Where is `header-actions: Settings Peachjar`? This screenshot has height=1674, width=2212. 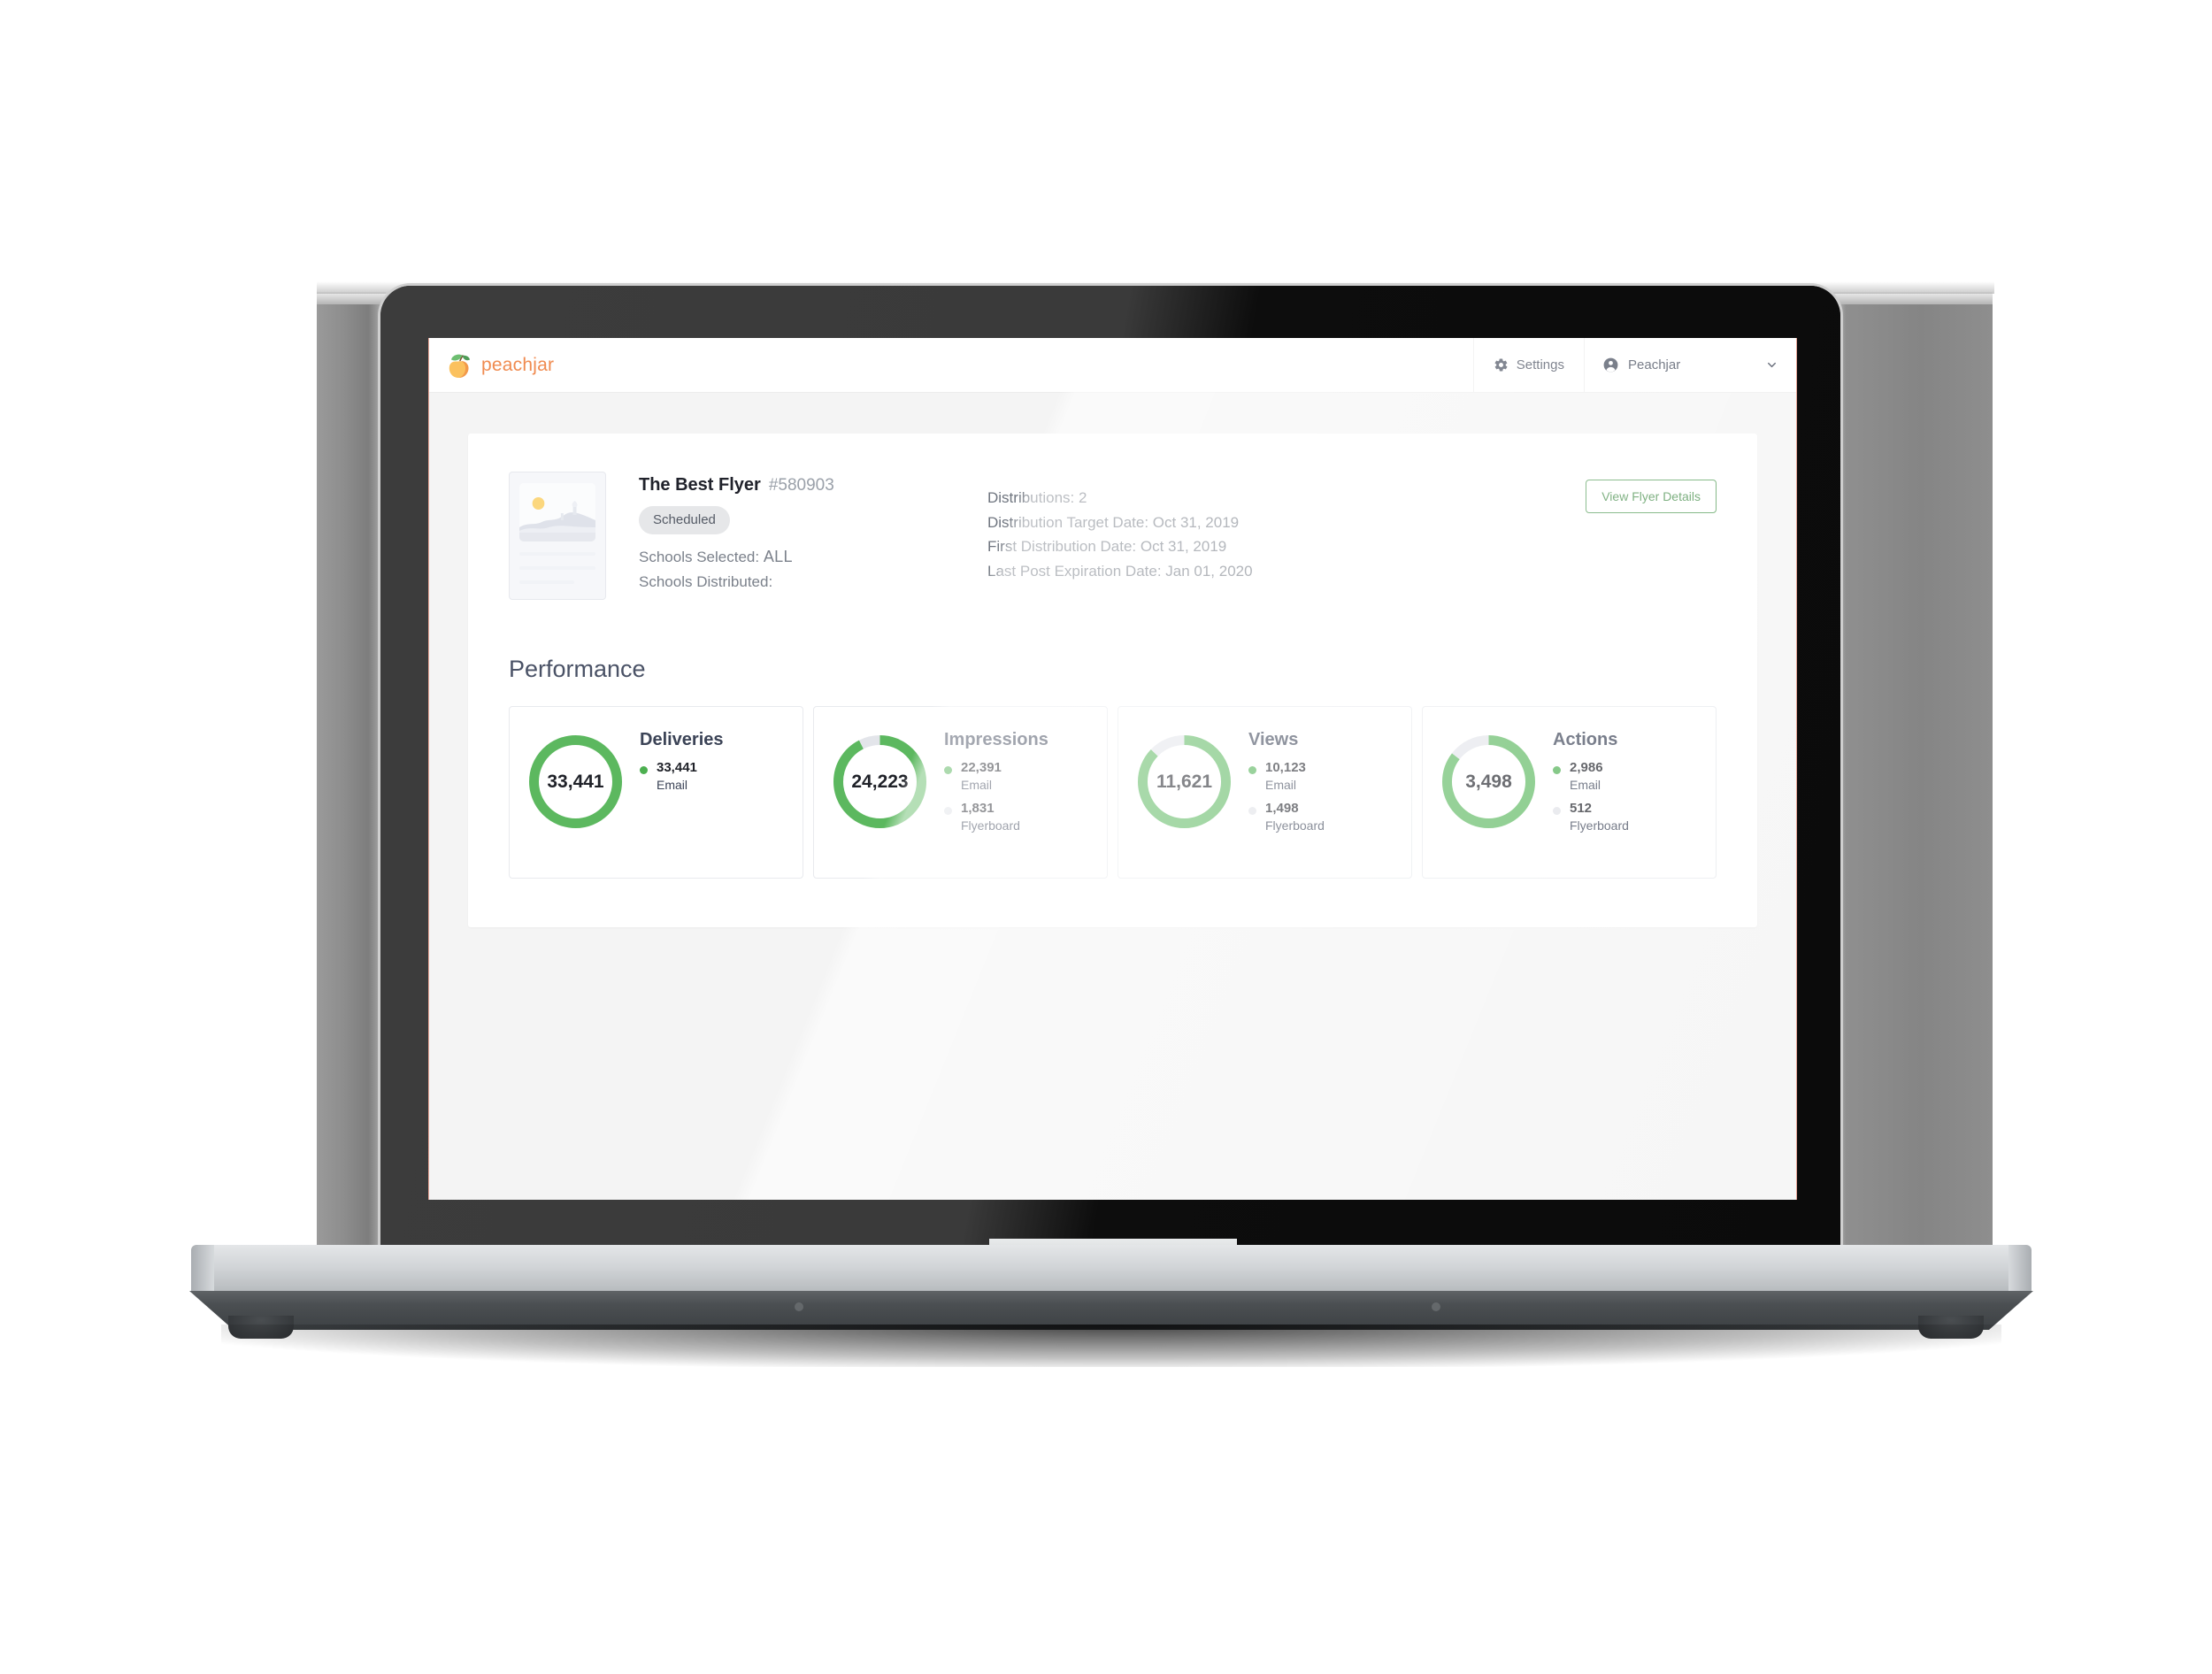 header-actions: Settings Peachjar is located at coordinates (1634, 365).